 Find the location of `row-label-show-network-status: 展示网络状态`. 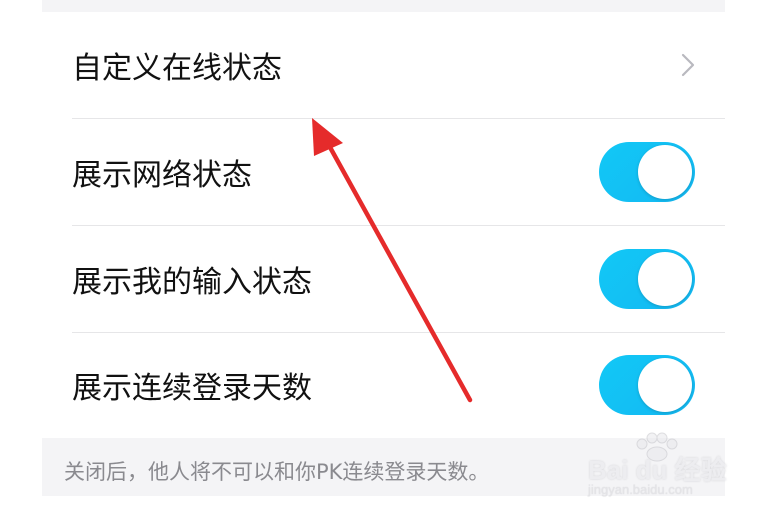

row-label-show-network-status: 展示网络状态 is located at coordinates (162, 175).